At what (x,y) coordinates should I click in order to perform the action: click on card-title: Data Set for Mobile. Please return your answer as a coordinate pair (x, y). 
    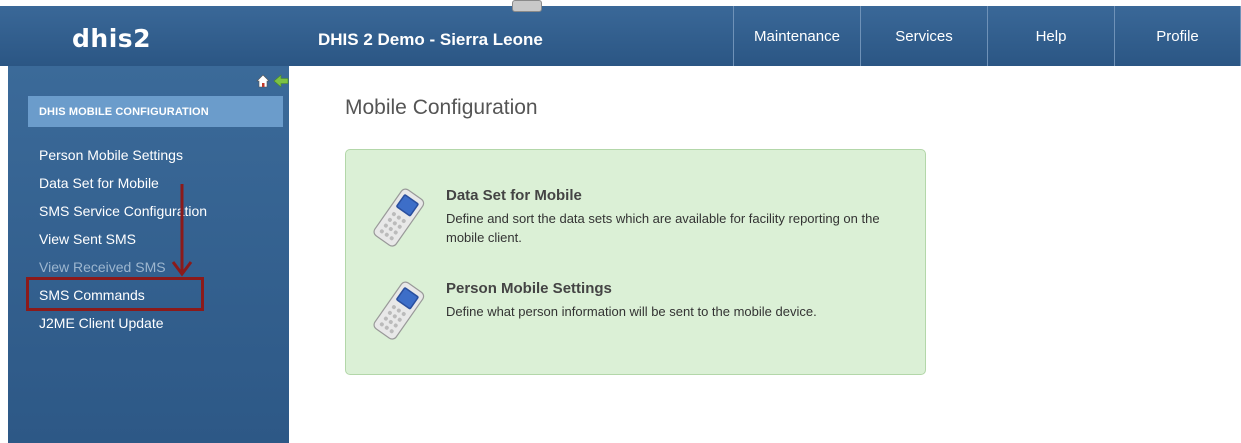
    Looking at the image, I should click on (514, 195).